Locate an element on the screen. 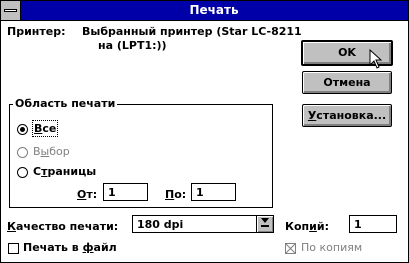 This screenshot has width=409, height=263. printer-label: Принтер: is located at coordinates (36, 31).